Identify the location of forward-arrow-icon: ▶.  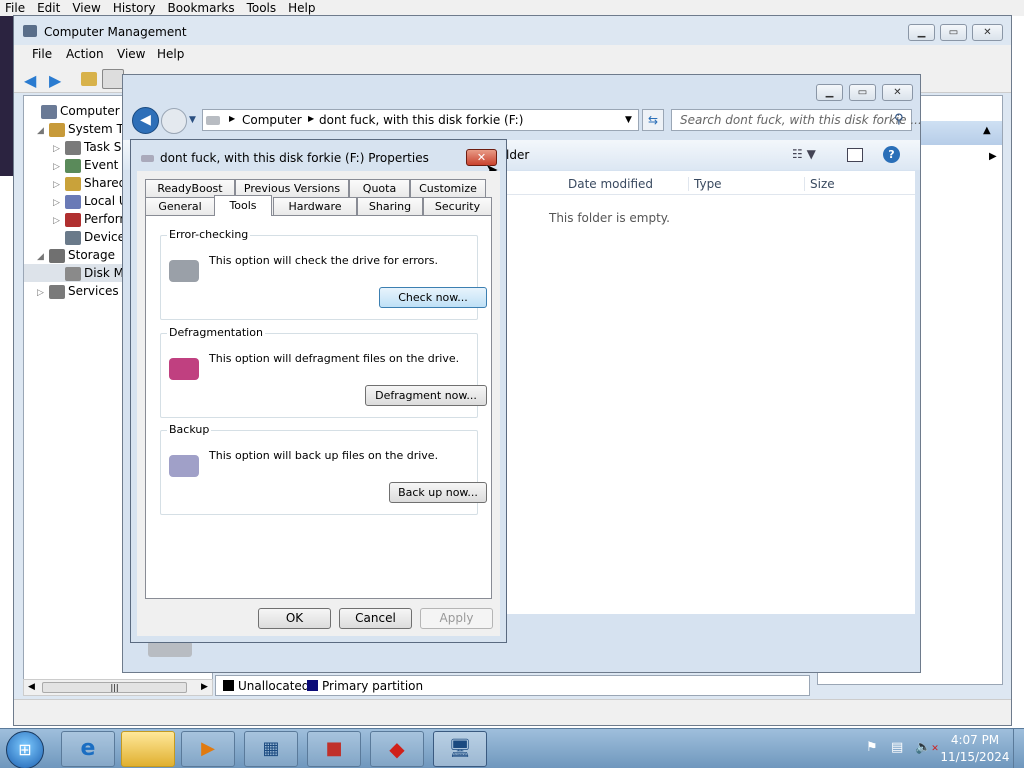
(55, 80).